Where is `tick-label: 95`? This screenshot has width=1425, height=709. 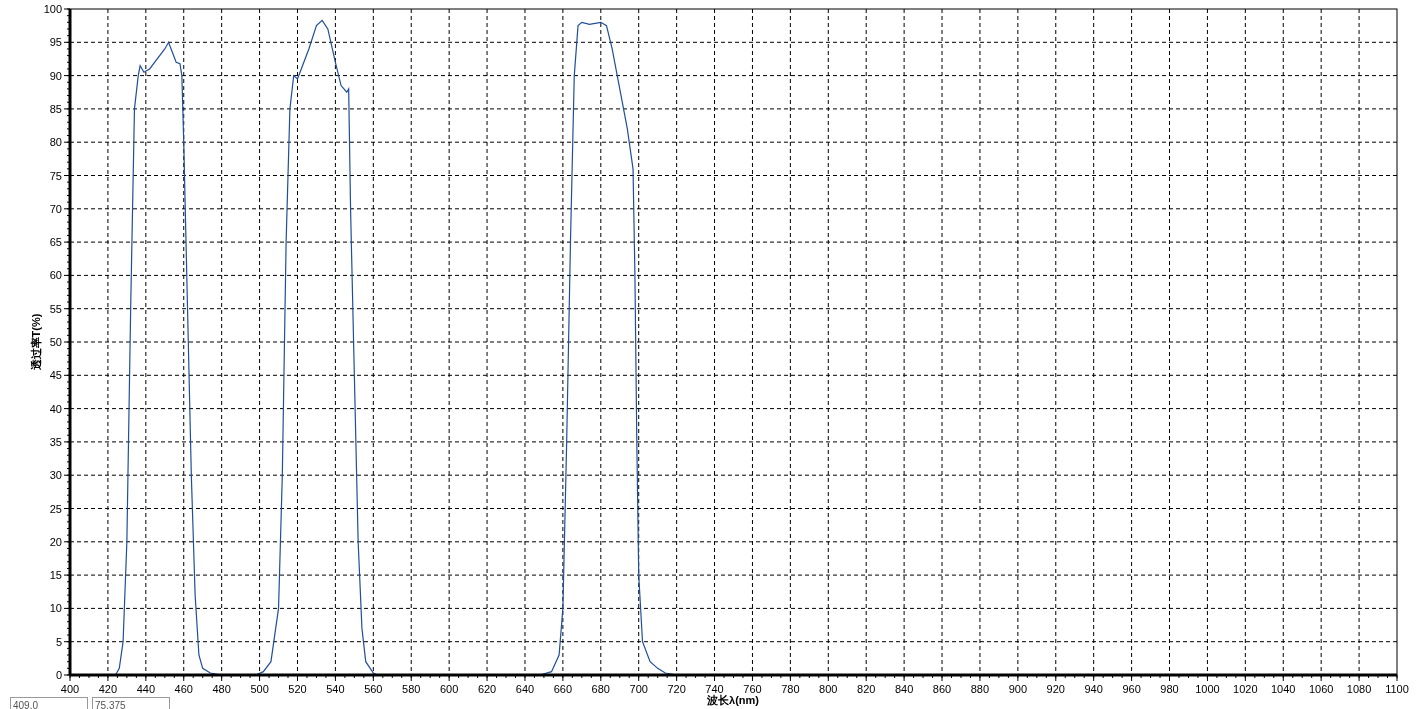 tick-label: 95 is located at coordinates (55, 42).